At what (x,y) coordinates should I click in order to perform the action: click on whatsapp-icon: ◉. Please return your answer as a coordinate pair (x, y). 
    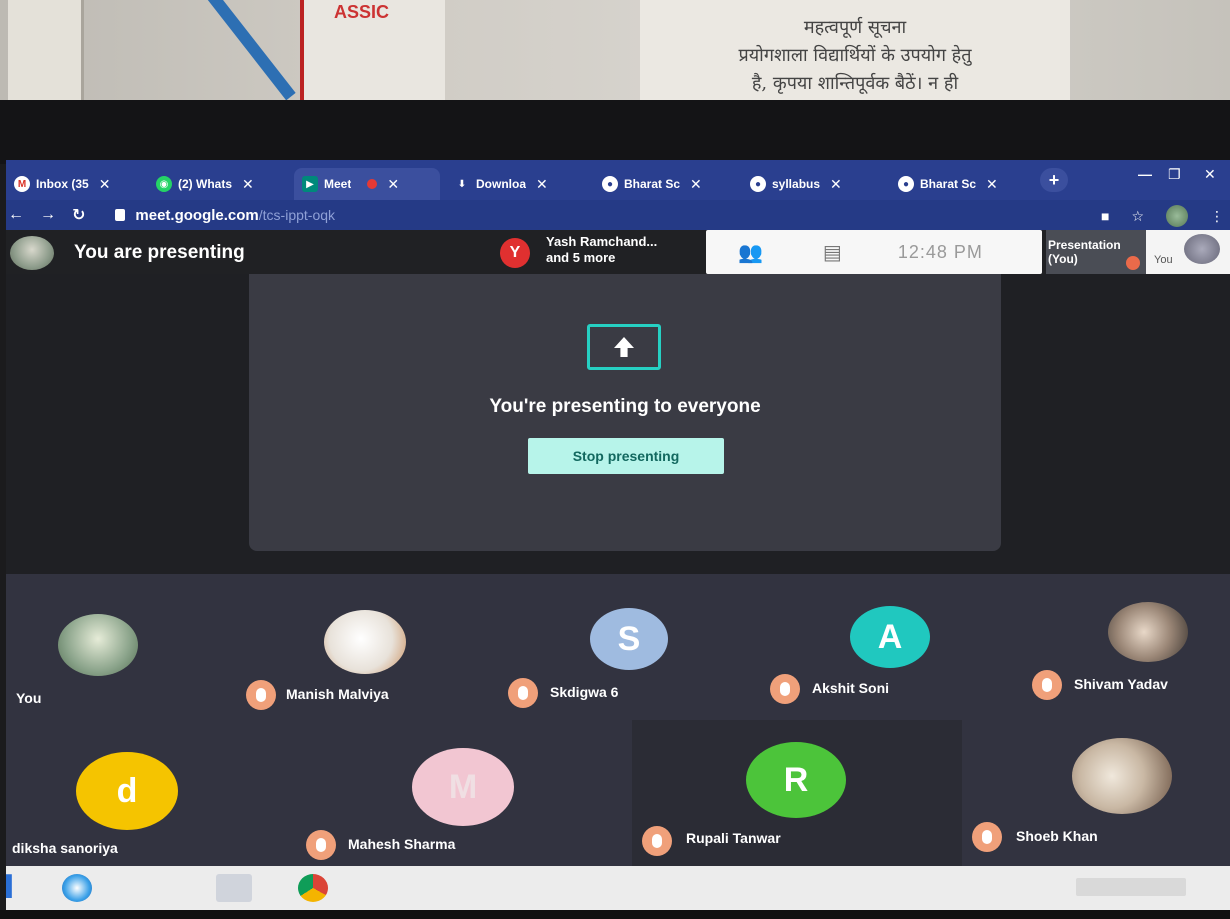
    Looking at the image, I should click on (164, 184).